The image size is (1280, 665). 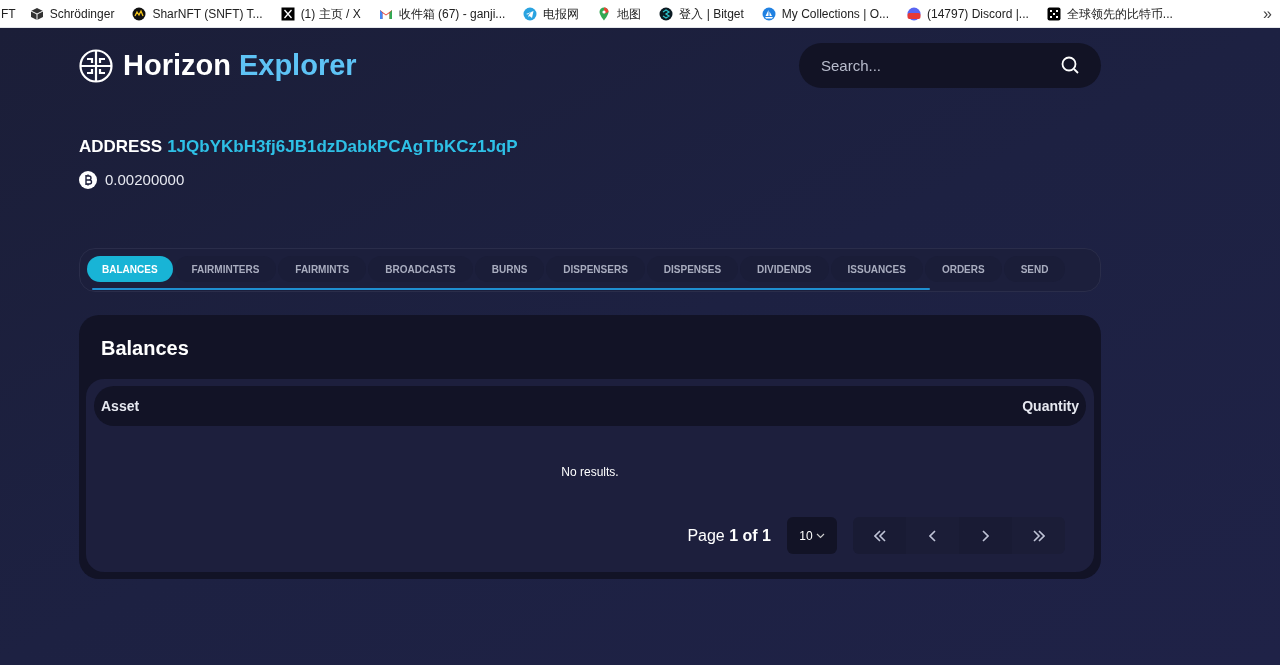 I want to click on scrollbar-thumb, so click(x=511, y=289).